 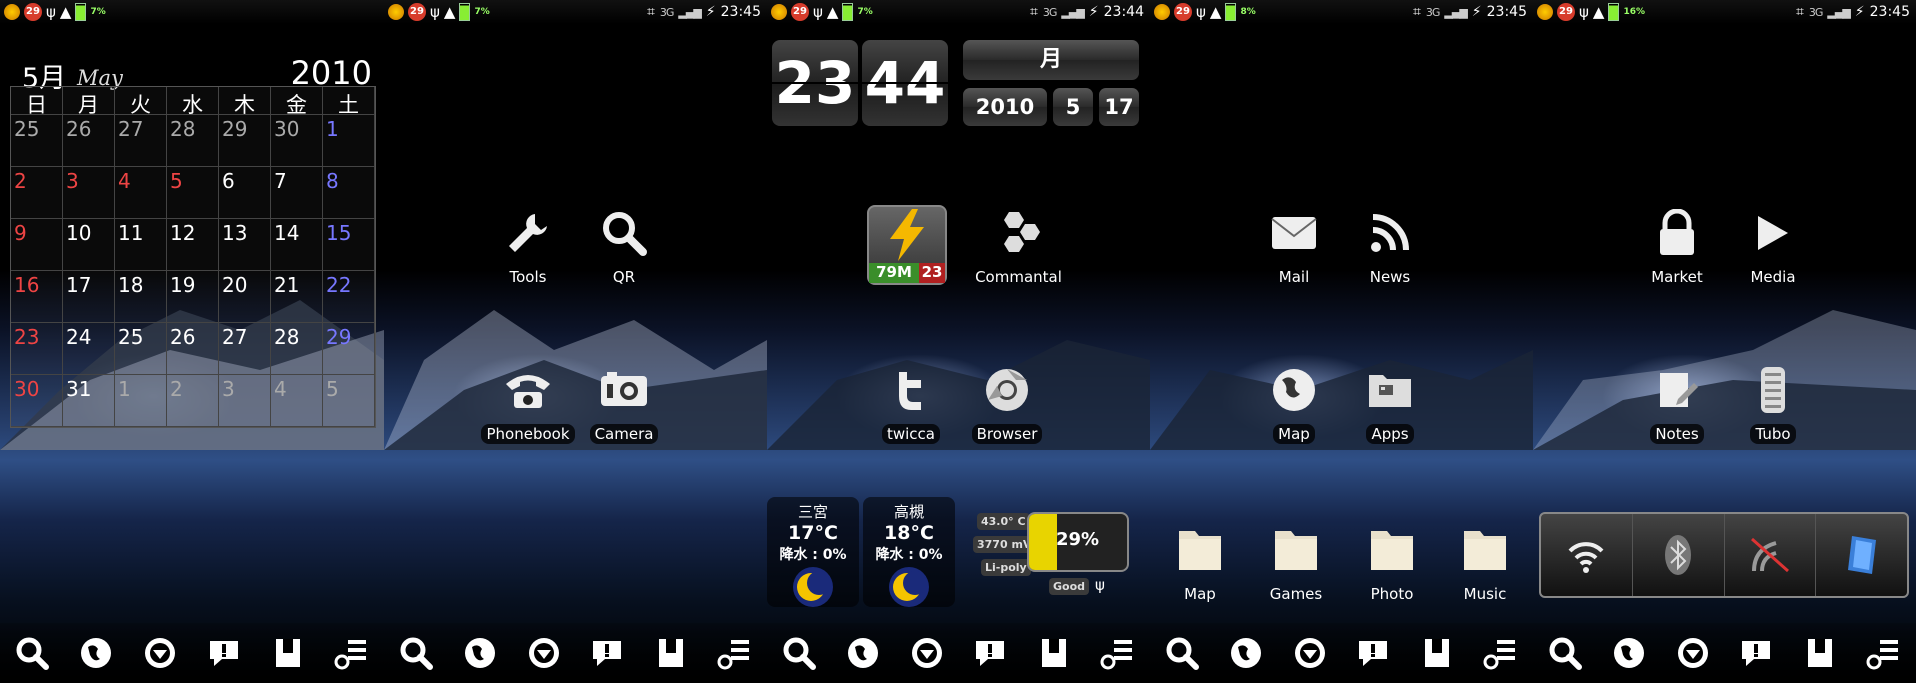 What do you see at coordinates (1390, 402) in the screenshot?
I see `apps-app: Apps` at bounding box center [1390, 402].